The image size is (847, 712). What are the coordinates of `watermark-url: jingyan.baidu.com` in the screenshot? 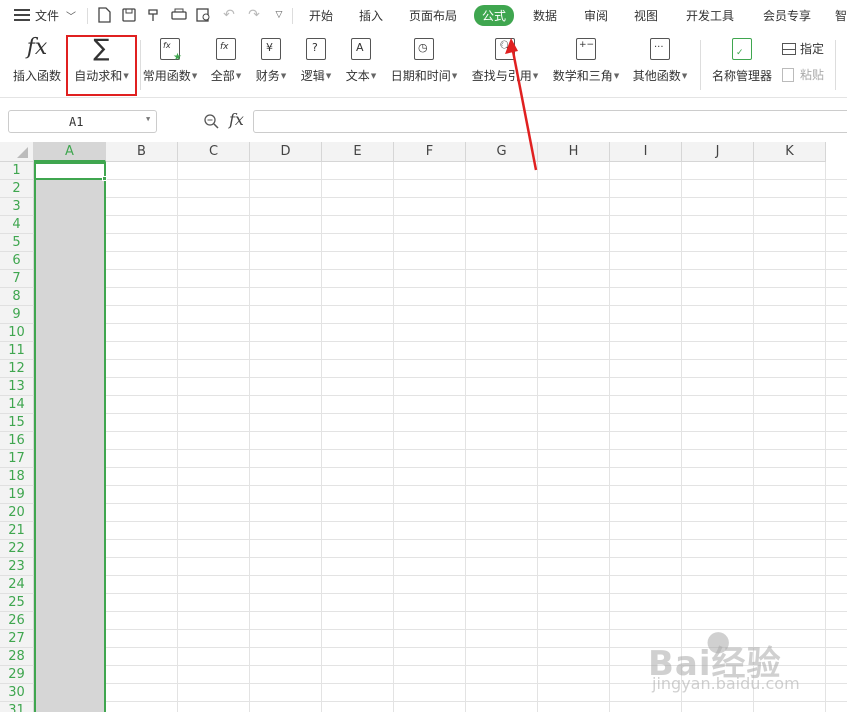 It's located at (726, 683).